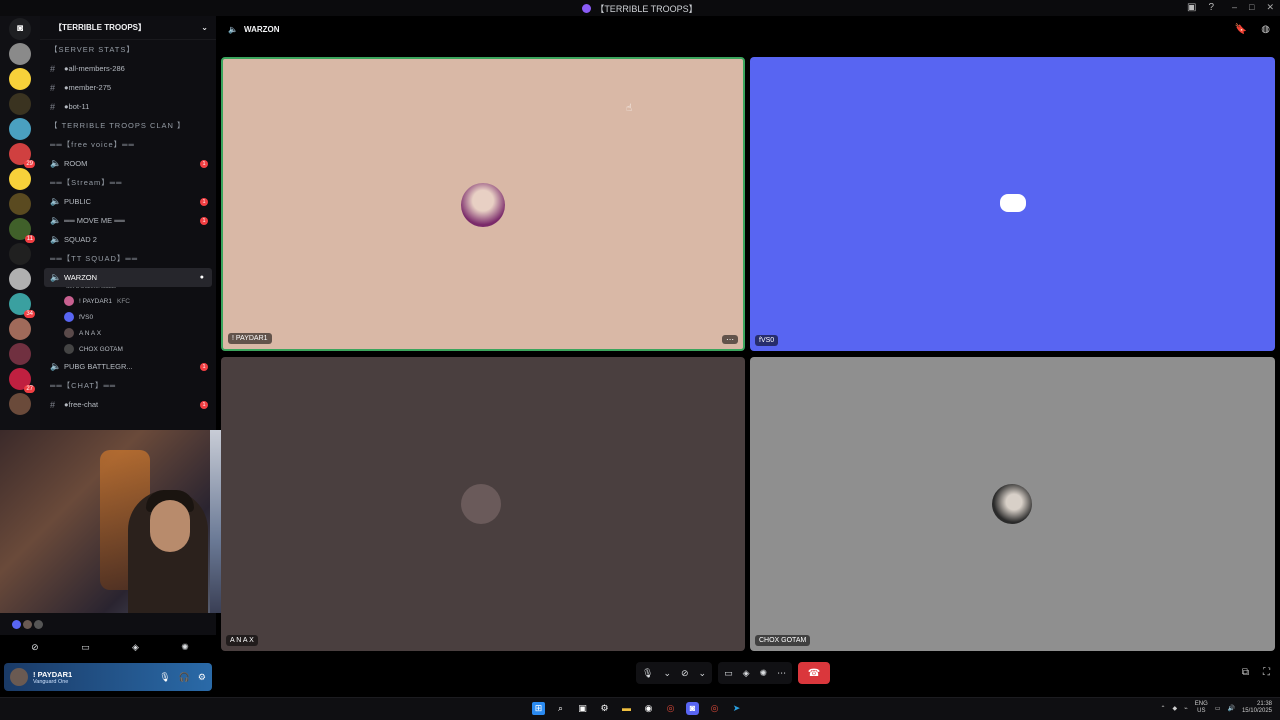 Image resolution: width=1280 pixels, height=720 pixels. What do you see at coordinates (648, 708) in the screenshot?
I see `steam-icon: ◉` at bounding box center [648, 708].